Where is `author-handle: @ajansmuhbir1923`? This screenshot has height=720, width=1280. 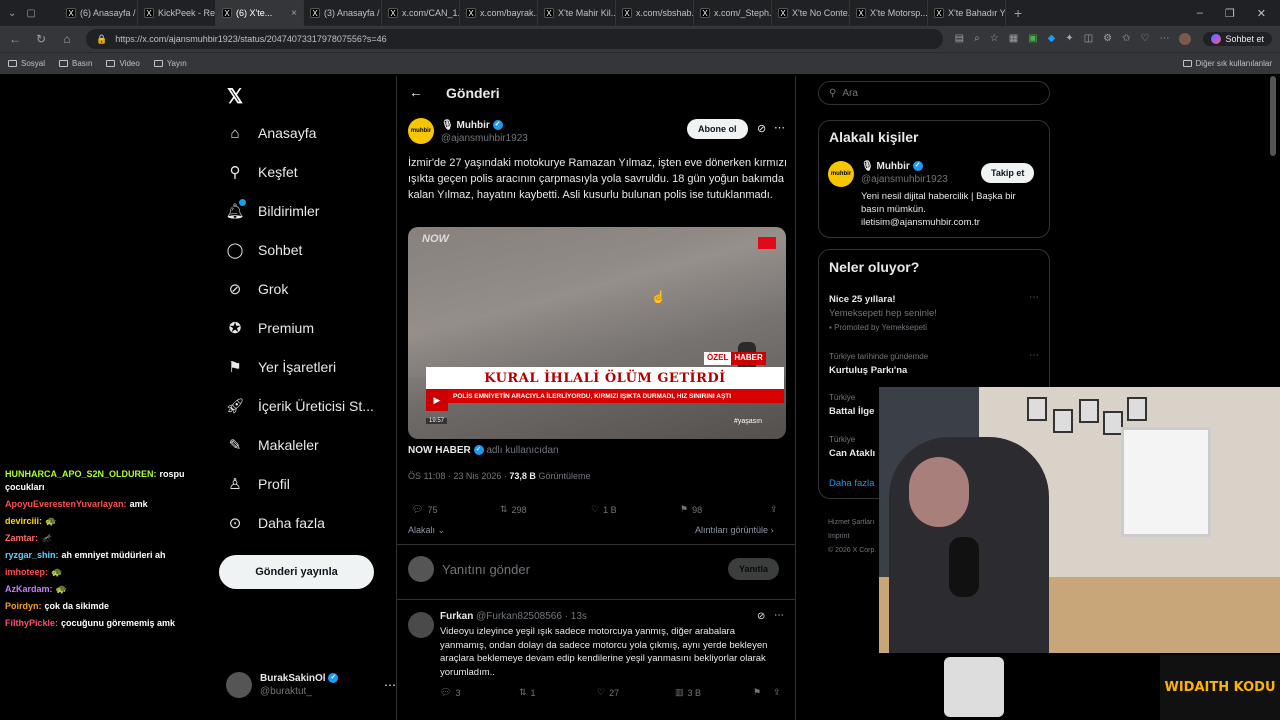
author-handle: @ajansmuhbir1923 is located at coordinates (484, 138).